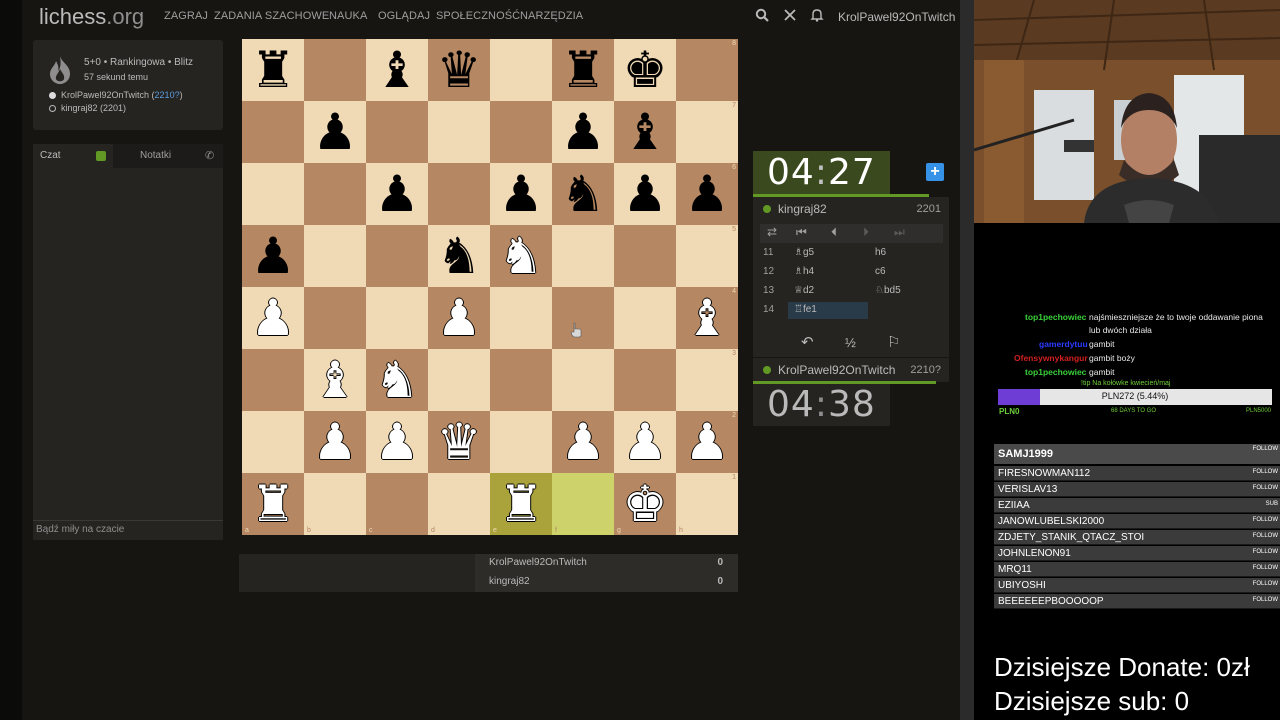 The height and width of the screenshot is (720, 1280). I want to click on next-move-icon: ⏵, so click(866, 232).